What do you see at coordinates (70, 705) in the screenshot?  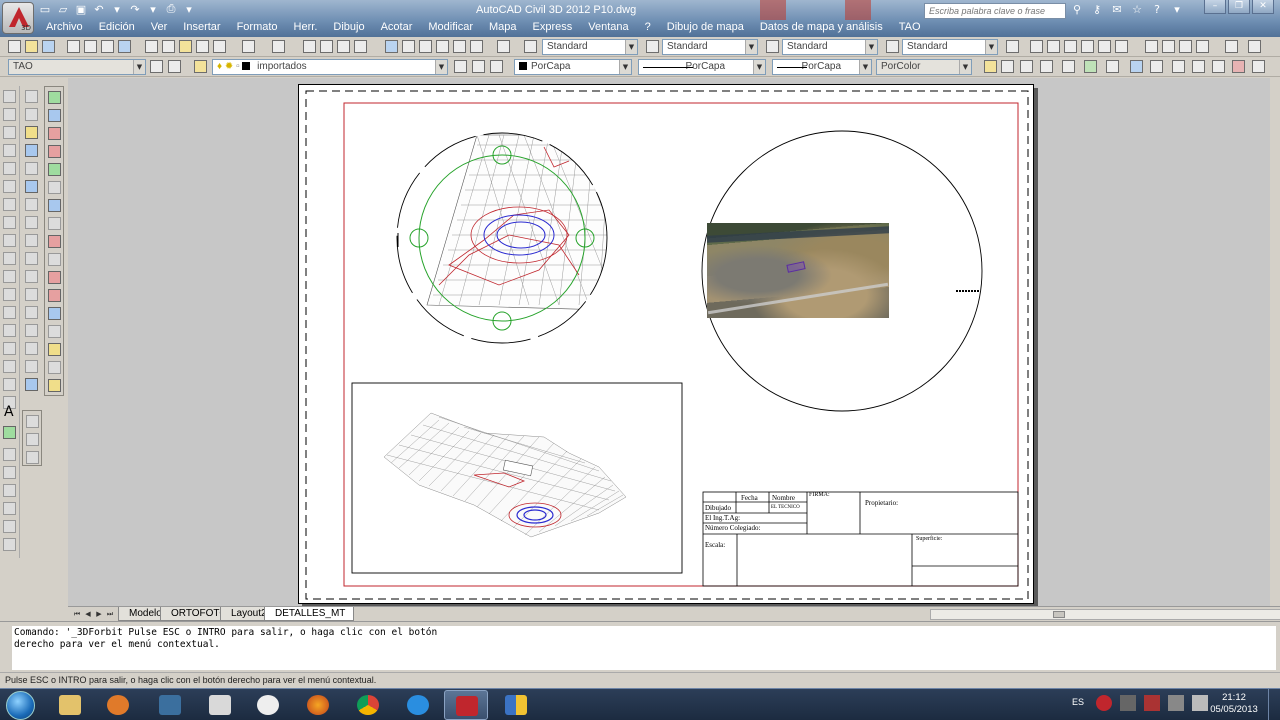 I see `taskbar-explorer` at bounding box center [70, 705].